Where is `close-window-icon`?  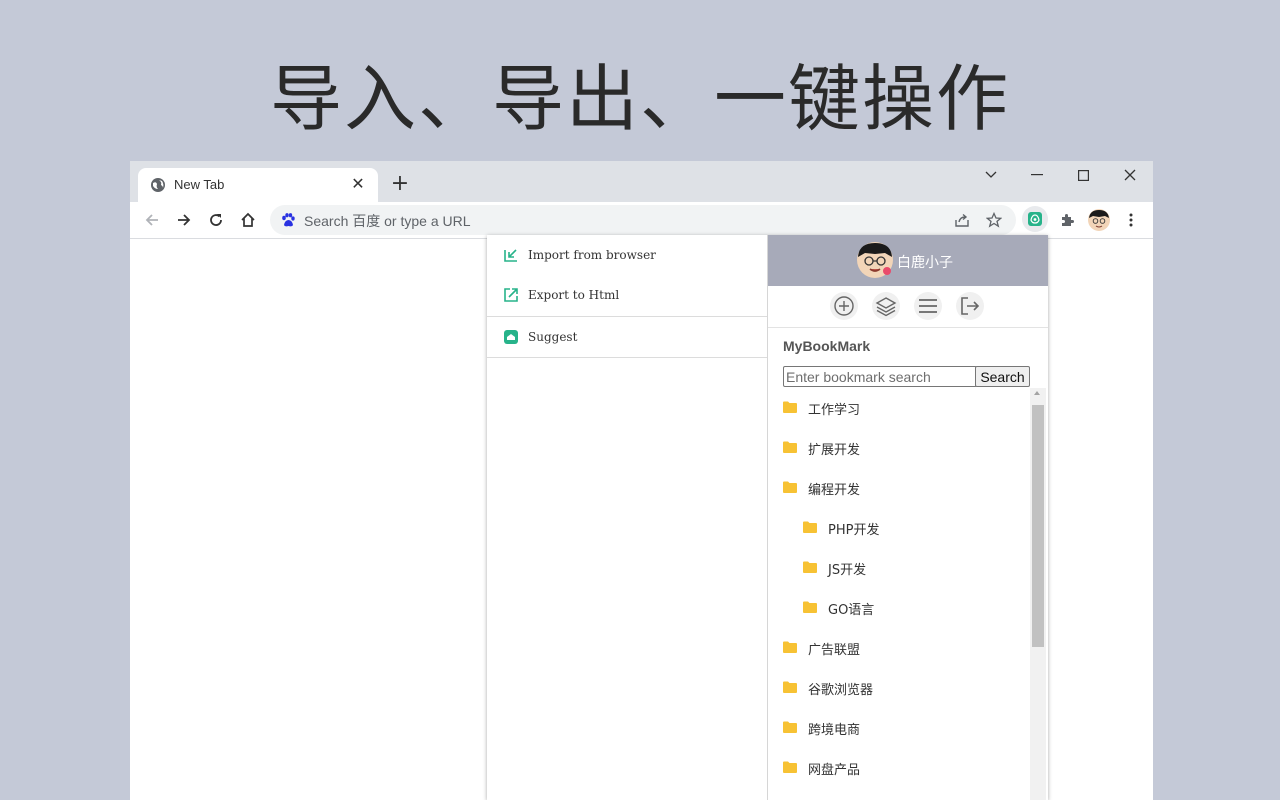
close-window-icon is located at coordinates (1130, 175).